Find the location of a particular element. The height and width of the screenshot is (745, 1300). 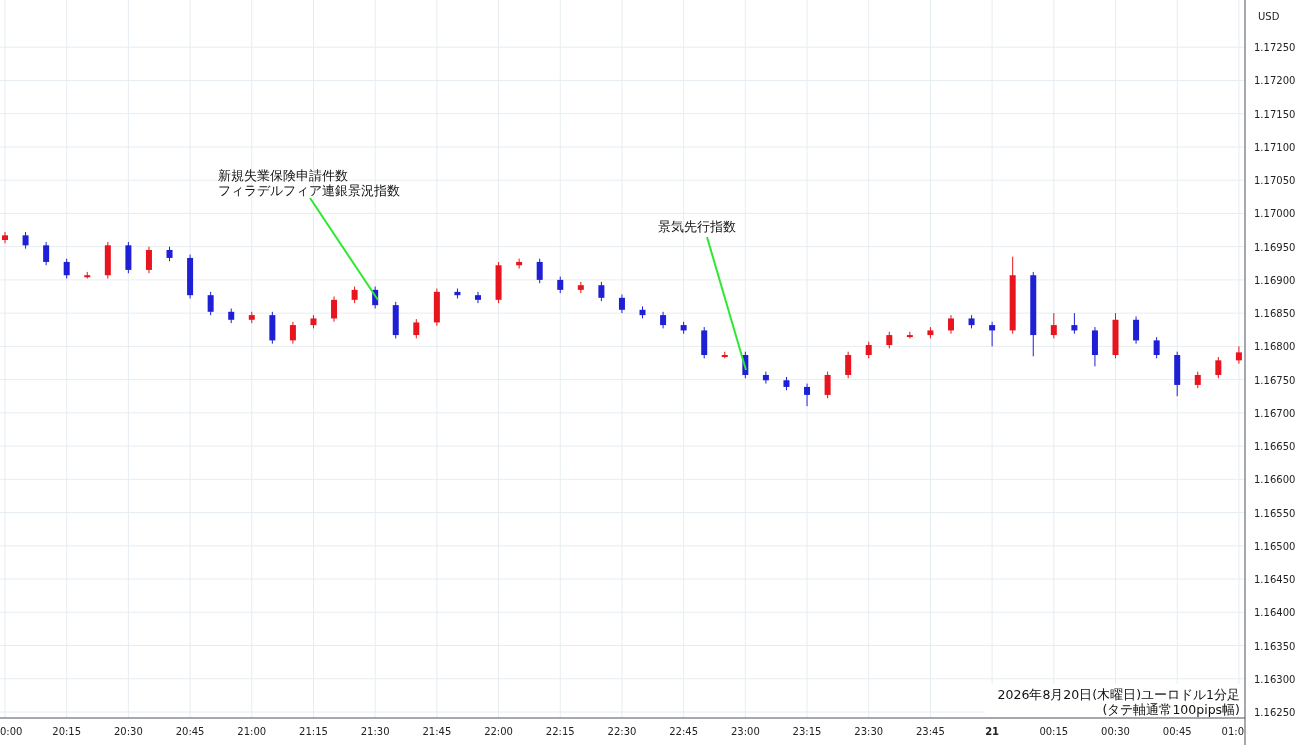

annotation-label: フィラデルフィア連銀景況指数 is located at coordinates (309, 190).